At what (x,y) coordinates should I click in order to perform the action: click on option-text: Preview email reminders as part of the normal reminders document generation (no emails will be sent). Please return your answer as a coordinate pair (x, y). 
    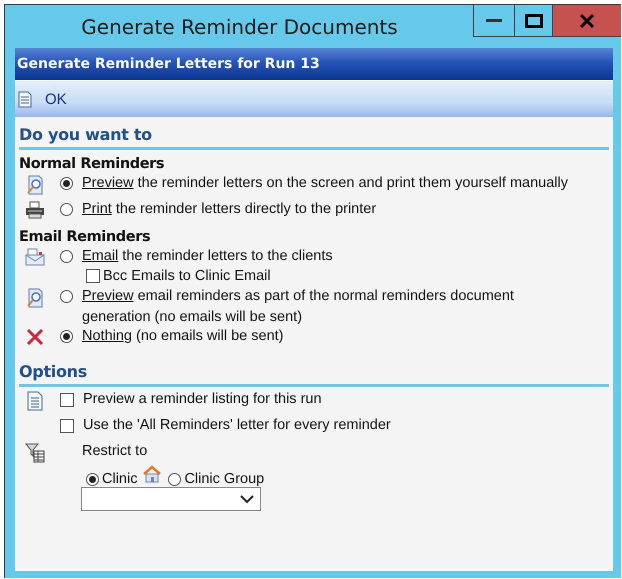
    Looking at the image, I should click on (298, 307).